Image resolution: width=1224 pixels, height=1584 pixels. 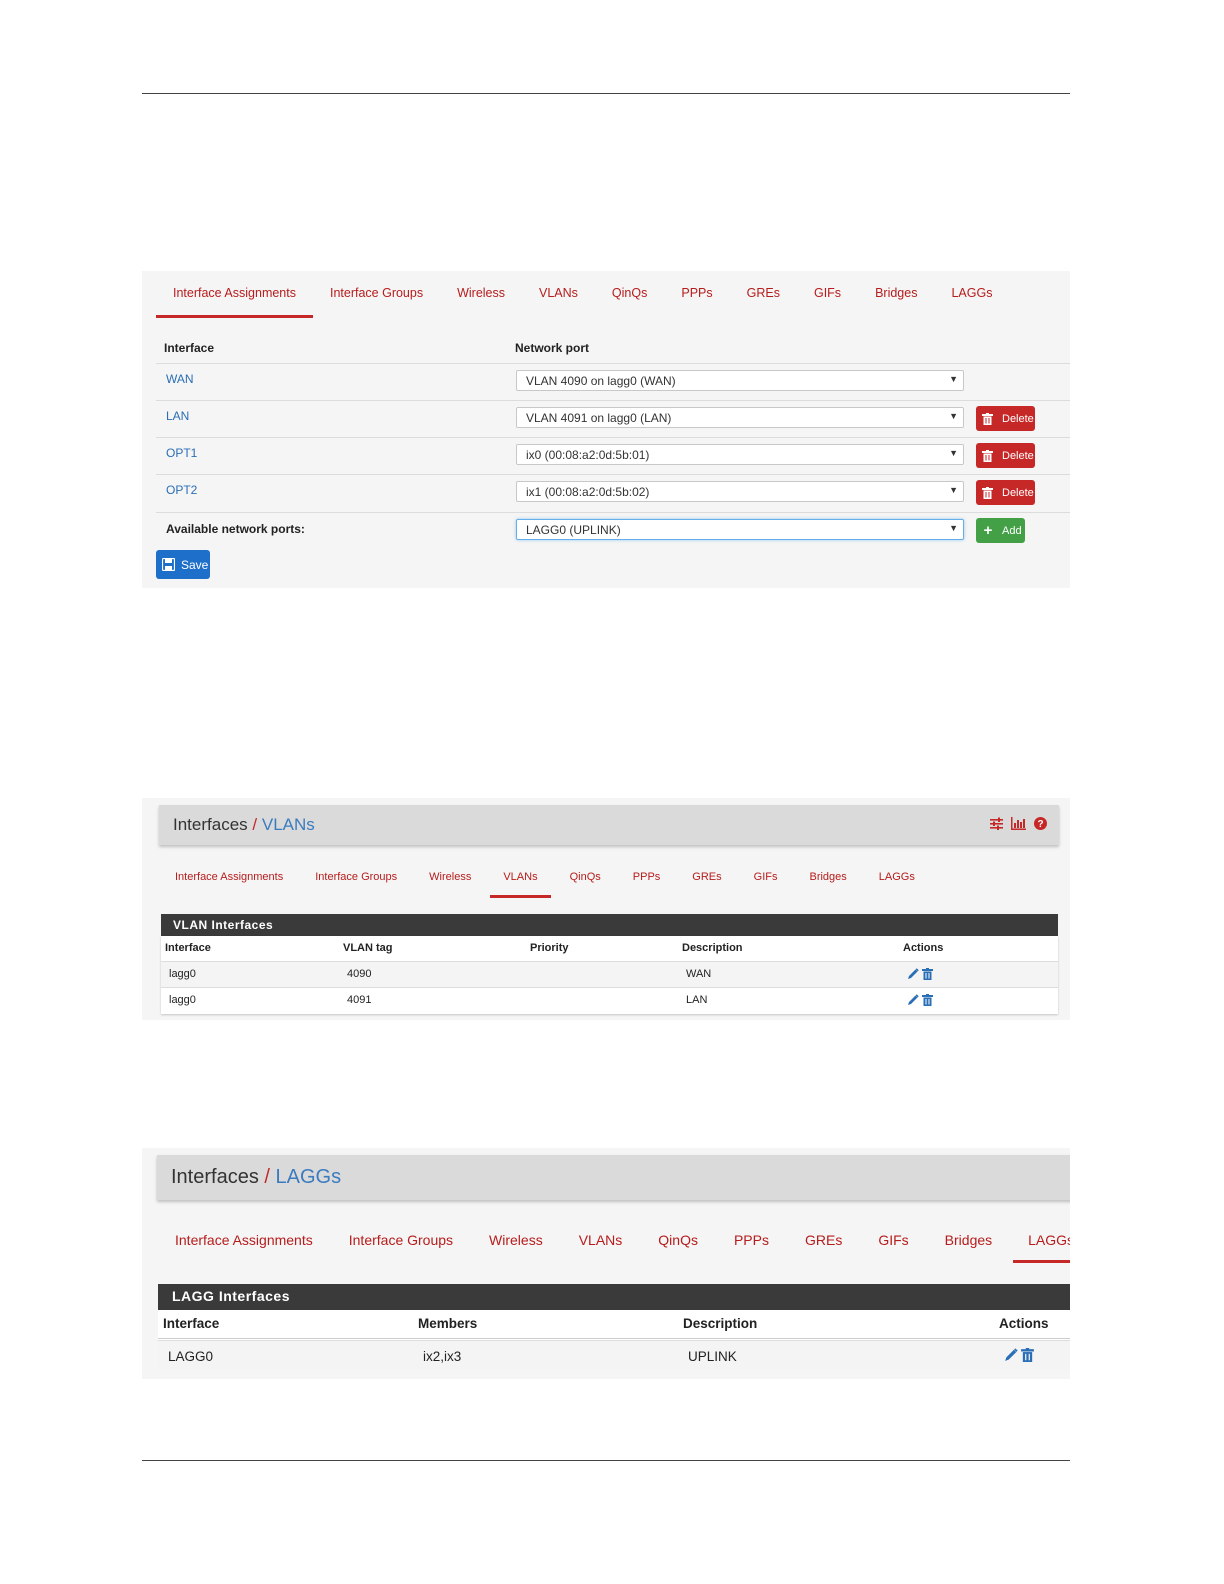 I want to click on cell-vlan-tag: 4091, so click(x=359, y=1000).